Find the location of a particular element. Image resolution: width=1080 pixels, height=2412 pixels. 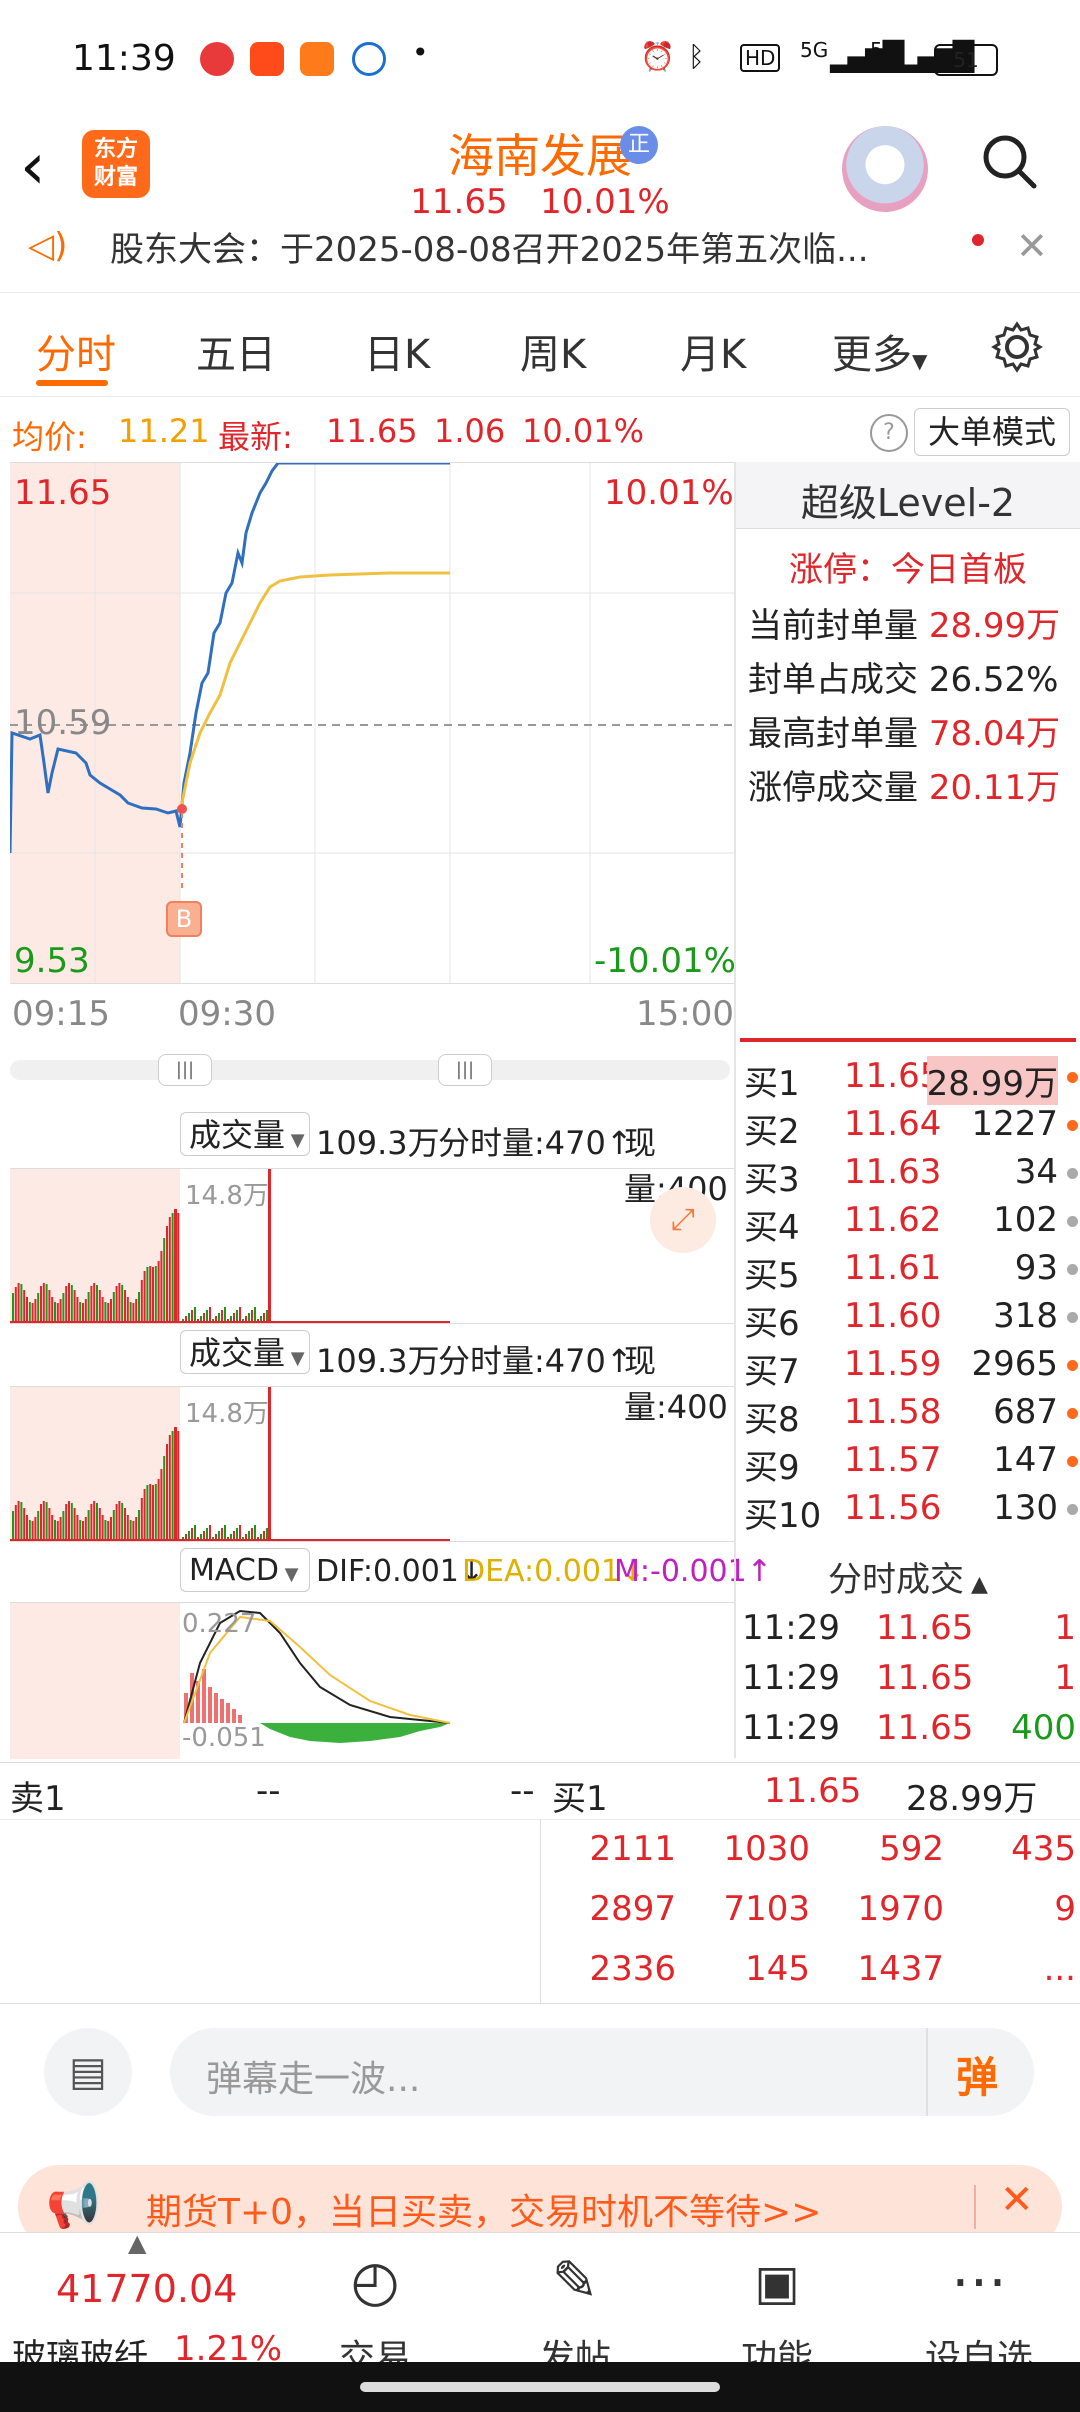

functions-grid-icon: ▣ is located at coordinates (777, 2283).